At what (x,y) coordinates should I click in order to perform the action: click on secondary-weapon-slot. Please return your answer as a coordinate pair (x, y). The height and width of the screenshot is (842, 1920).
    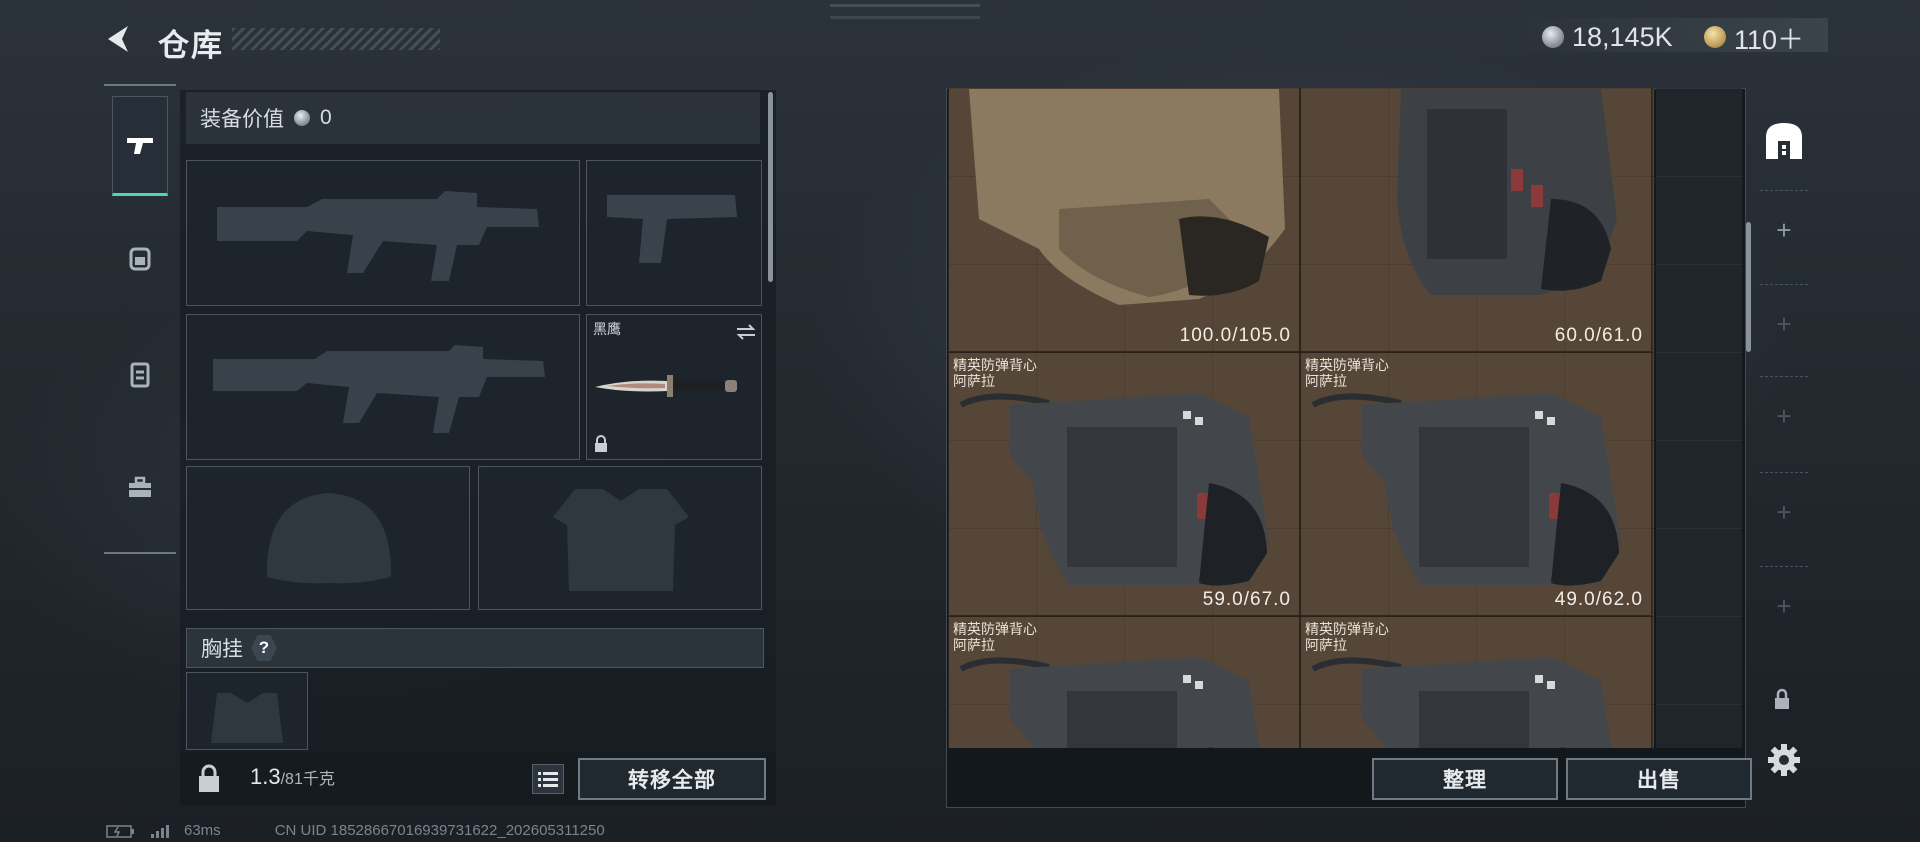
    Looking at the image, I should click on (383, 387).